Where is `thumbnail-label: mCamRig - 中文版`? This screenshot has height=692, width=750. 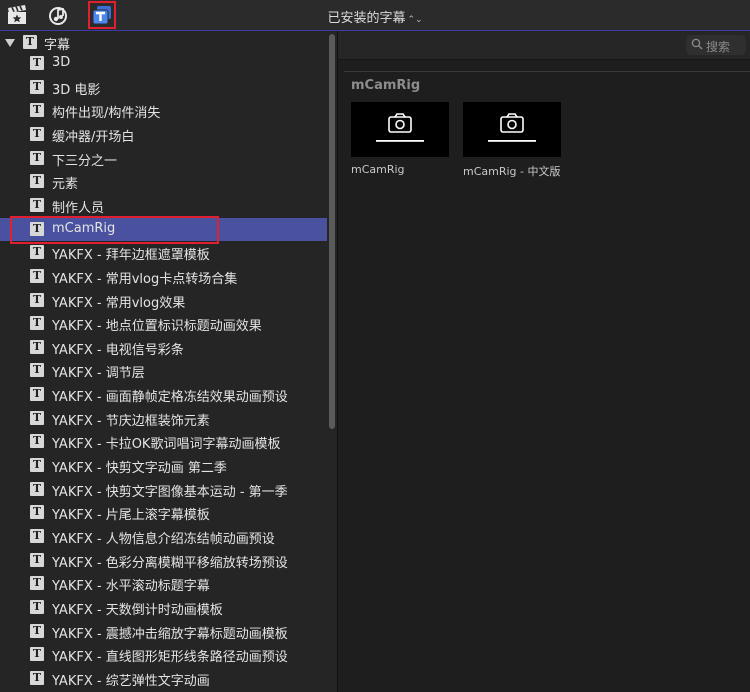
thumbnail-label: mCamRig - 中文版 is located at coordinates (512, 171).